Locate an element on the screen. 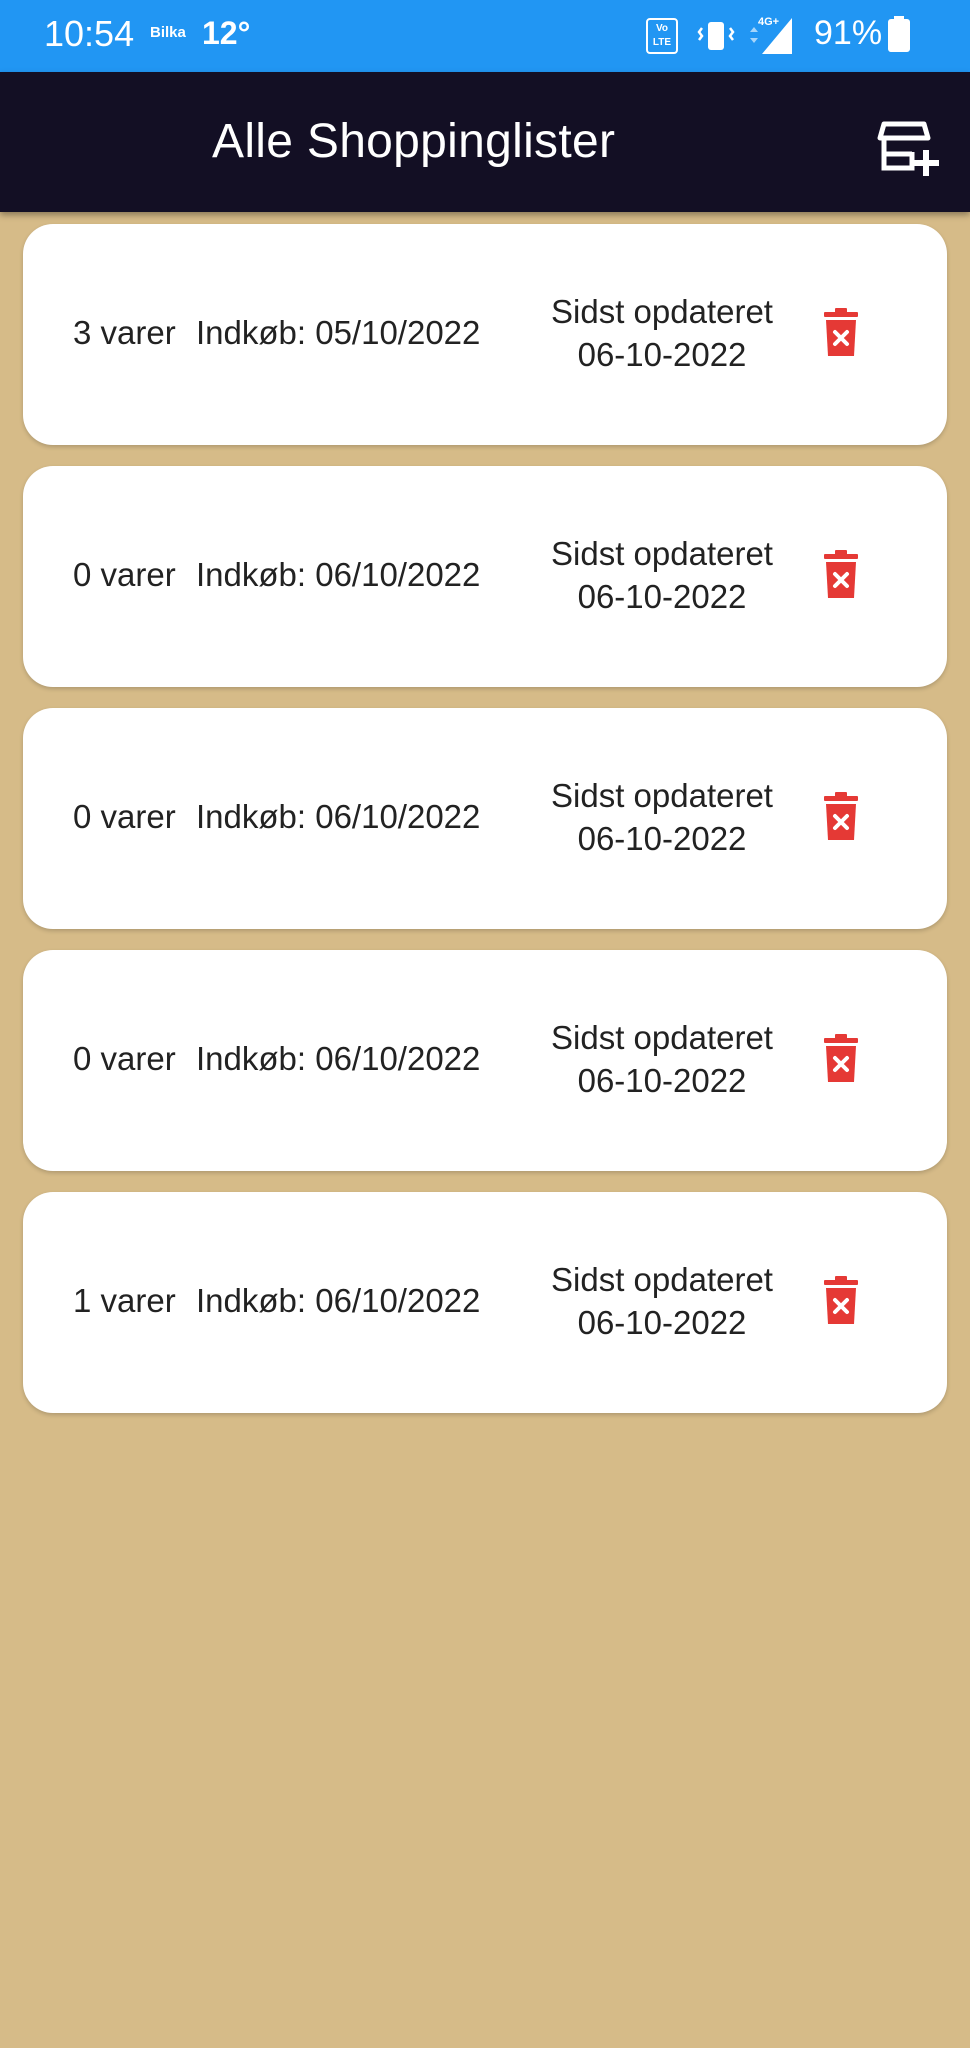 The width and height of the screenshot is (970, 2048). carrier-badge: Bilka is located at coordinates (168, 32).